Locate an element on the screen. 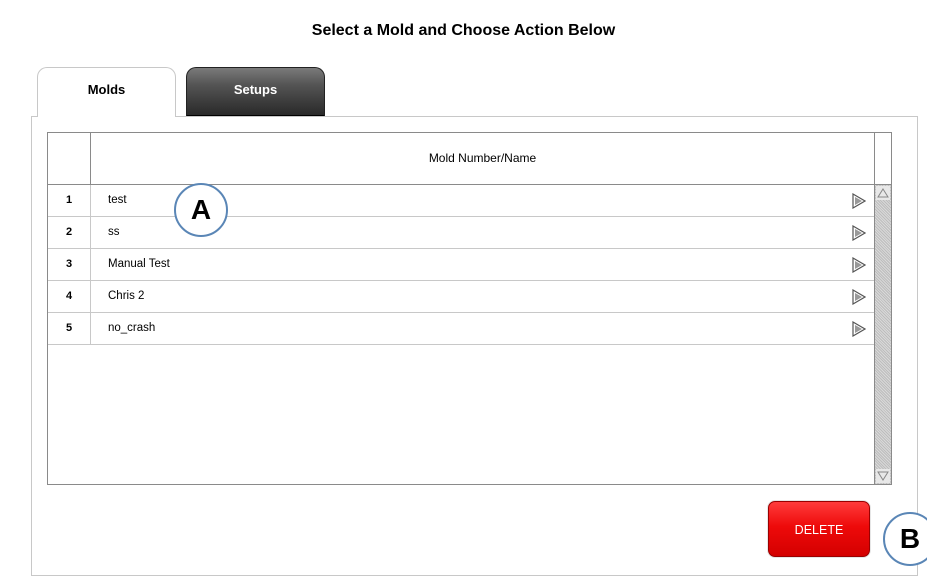  row-number: 2 is located at coordinates (69, 232).